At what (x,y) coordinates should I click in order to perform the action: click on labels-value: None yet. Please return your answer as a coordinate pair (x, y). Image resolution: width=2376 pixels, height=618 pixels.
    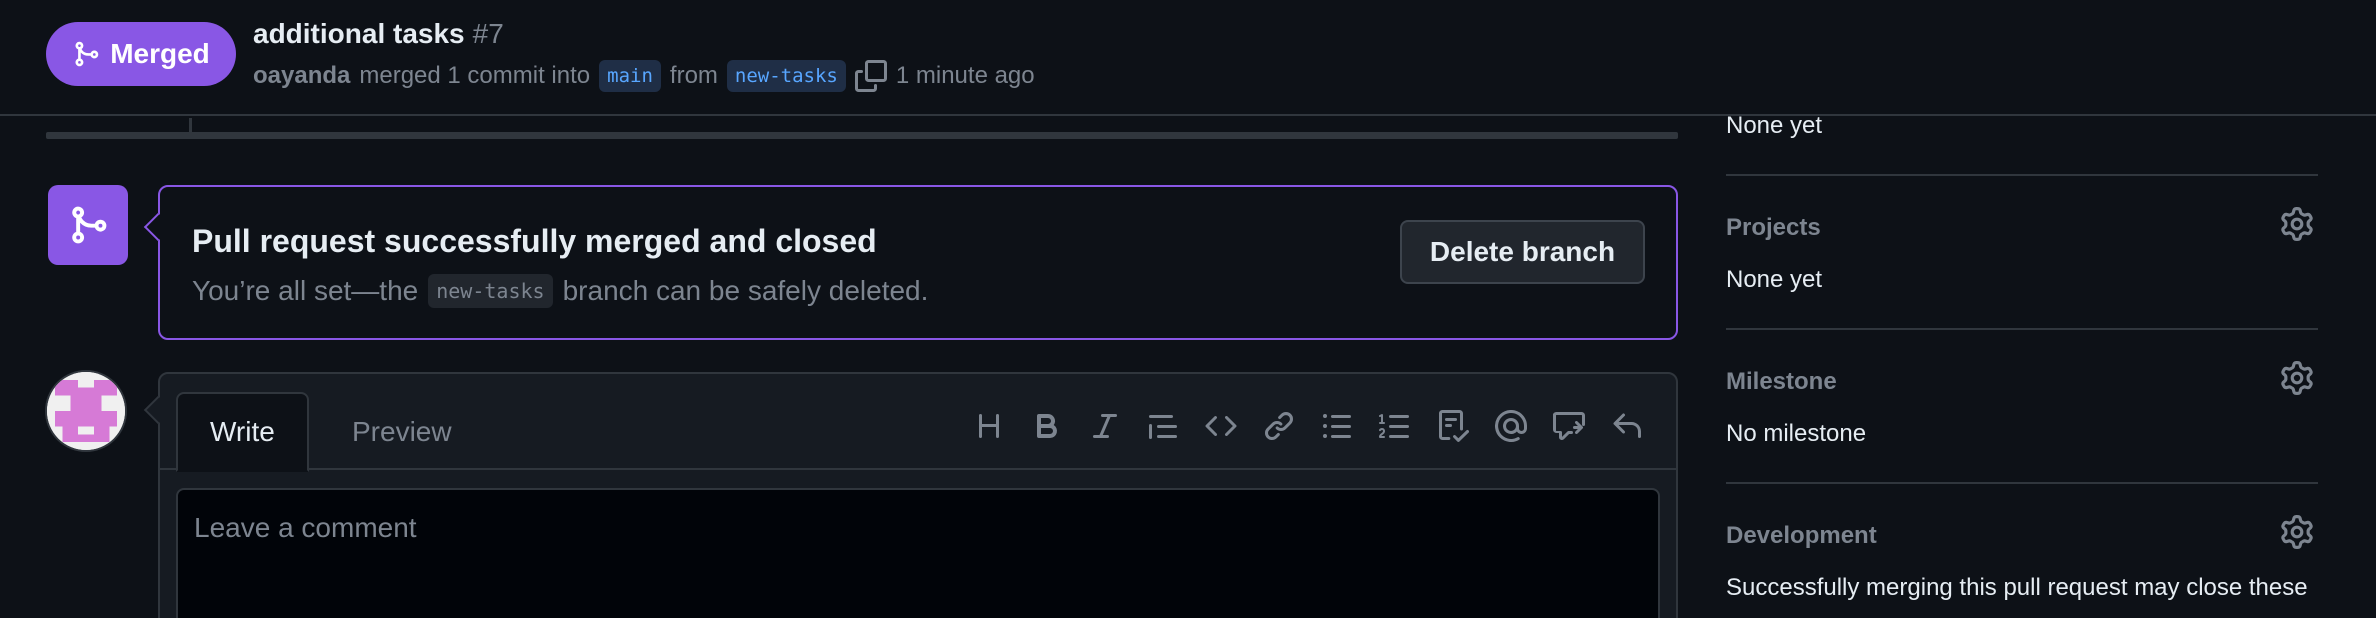
    Looking at the image, I should click on (1774, 125).